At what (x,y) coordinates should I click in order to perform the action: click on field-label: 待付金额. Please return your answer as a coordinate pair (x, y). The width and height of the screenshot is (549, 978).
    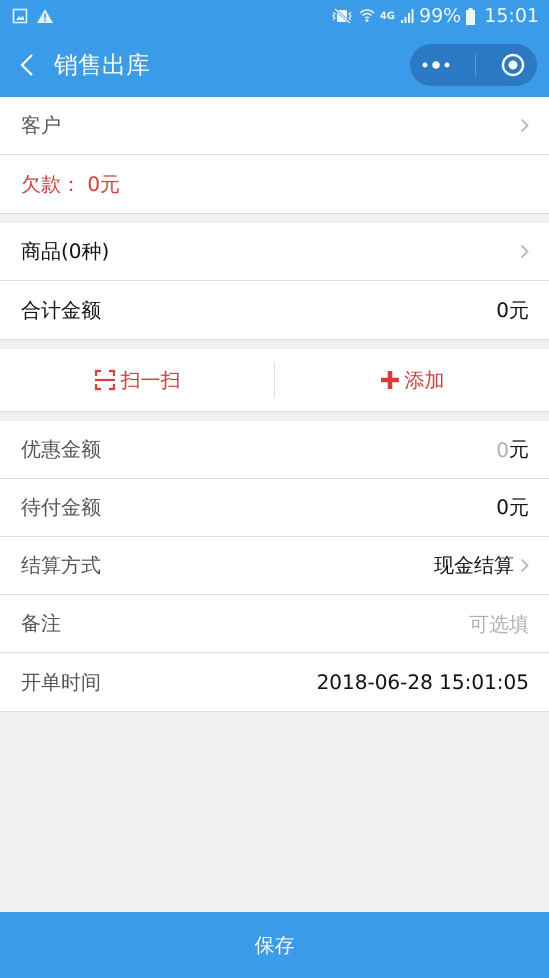
    Looking at the image, I should click on (61, 507).